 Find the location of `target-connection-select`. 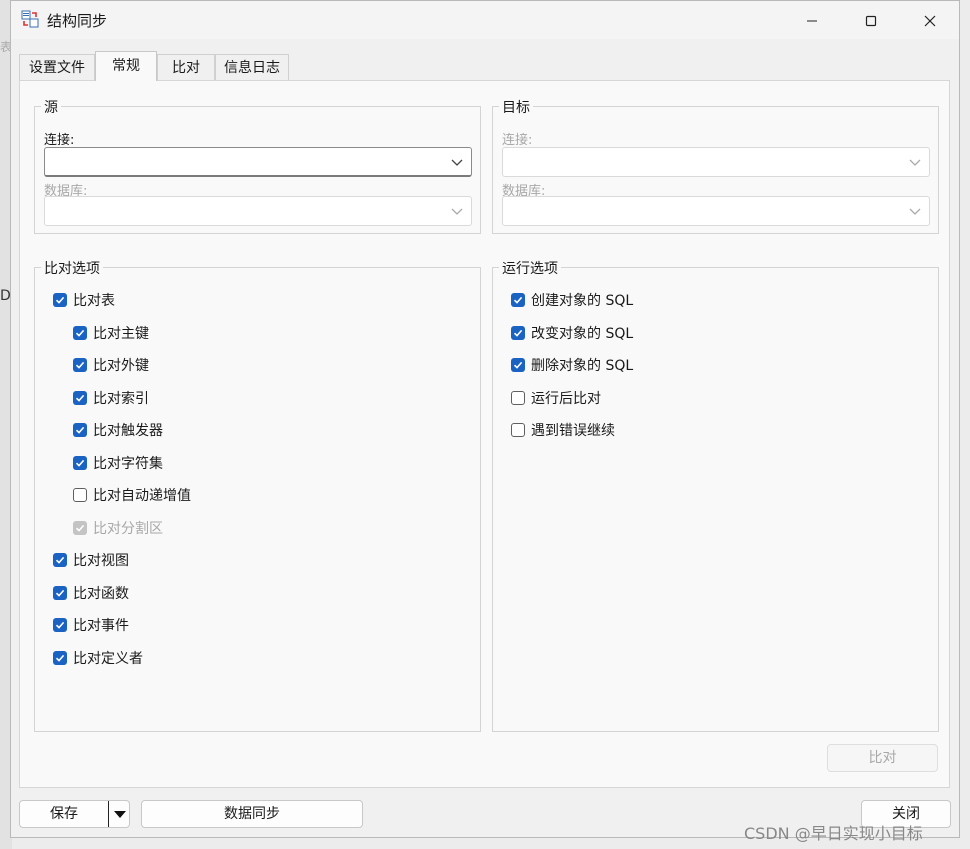

target-connection-select is located at coordinates (716, 162).